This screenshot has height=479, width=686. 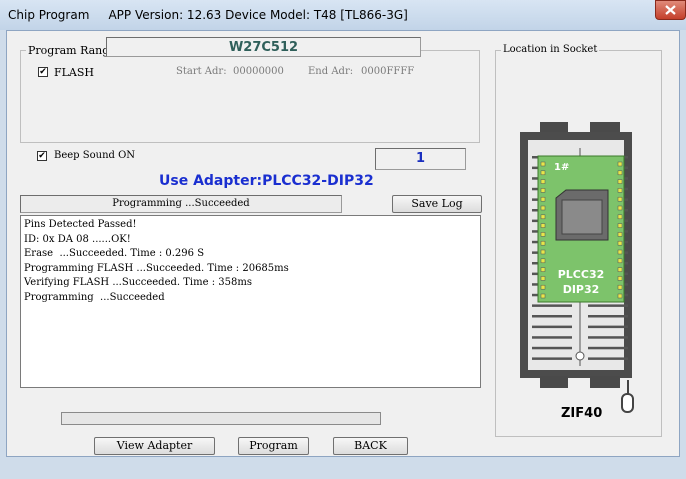 What do you see at coordinates (627, 403) in the screenshot?
I see `socket-lever-handle` at bounding box center [627, 403].